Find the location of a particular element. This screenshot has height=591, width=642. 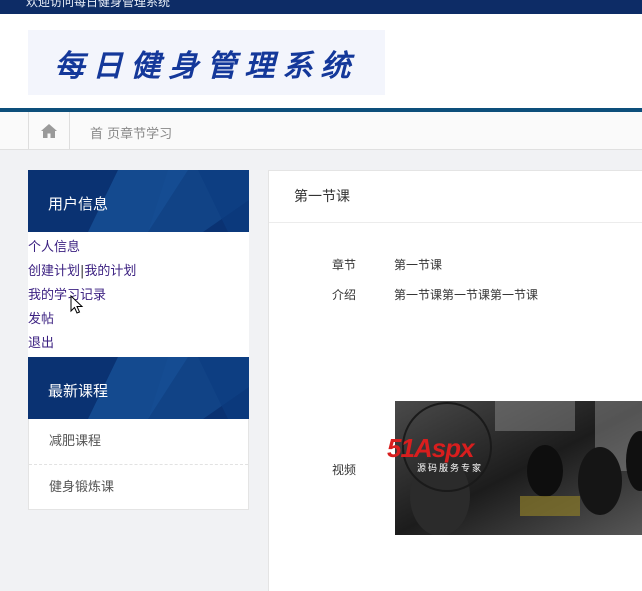

site-logo: 每日健身管理系统 is located at coordinates (206, 62).